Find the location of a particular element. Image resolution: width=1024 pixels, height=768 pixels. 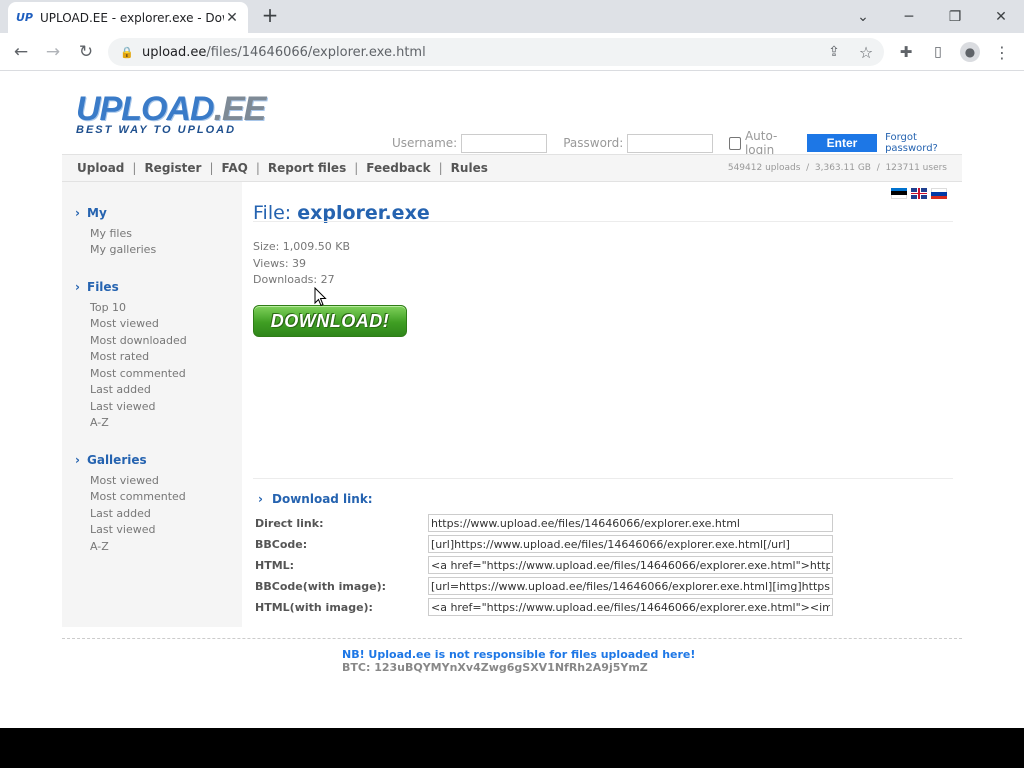

sidebar-section-files: › Files is located at coordinates (97, 287).